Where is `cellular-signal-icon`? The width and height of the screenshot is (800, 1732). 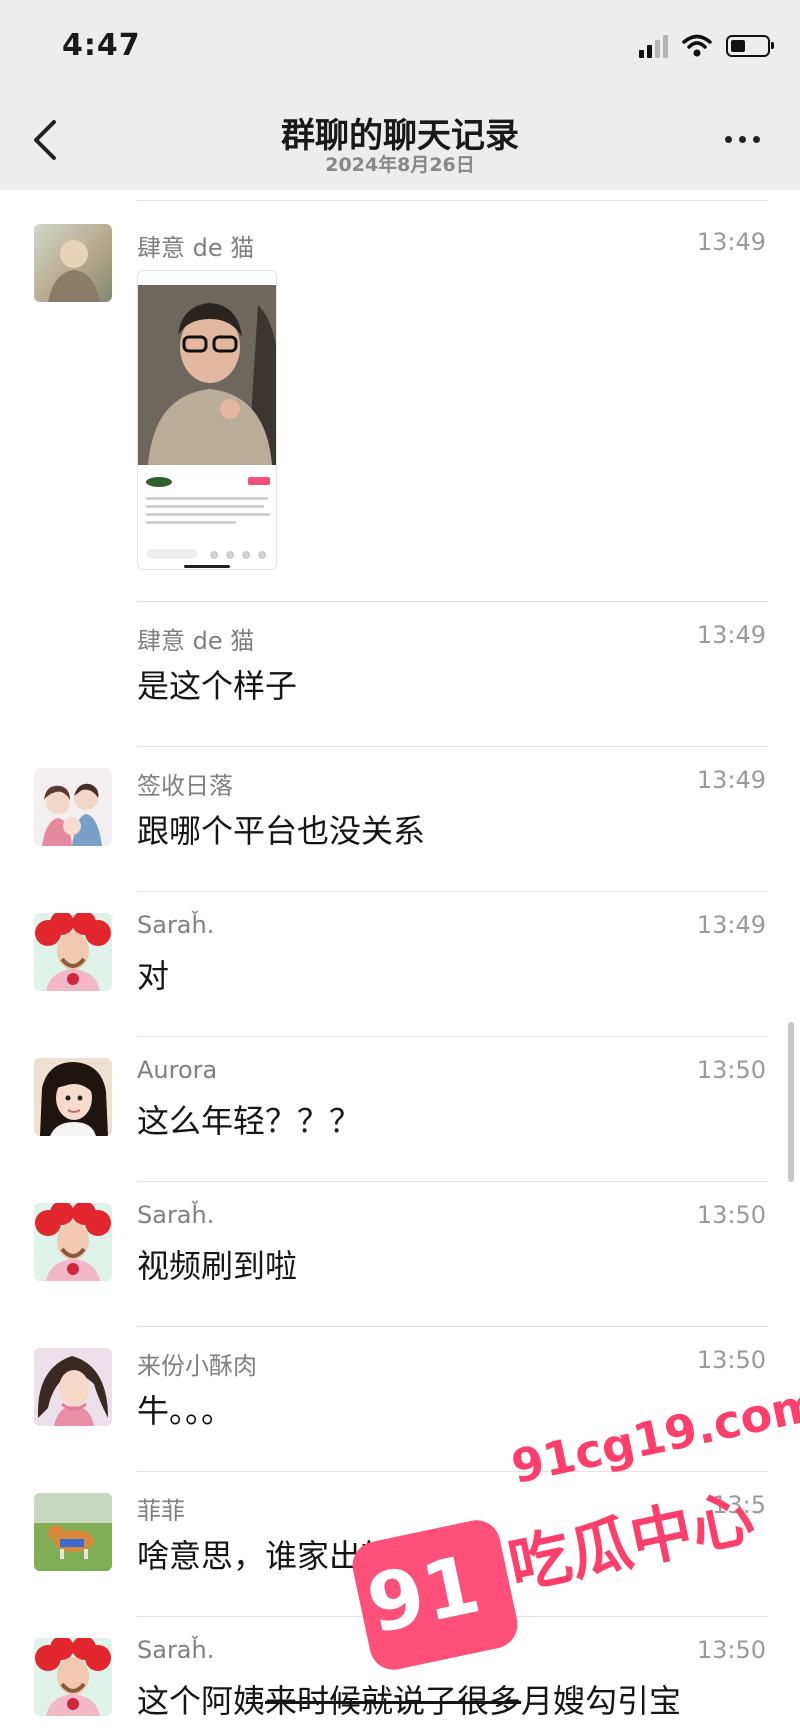
cellular-signal-icon is located at coordinates (653, 46).